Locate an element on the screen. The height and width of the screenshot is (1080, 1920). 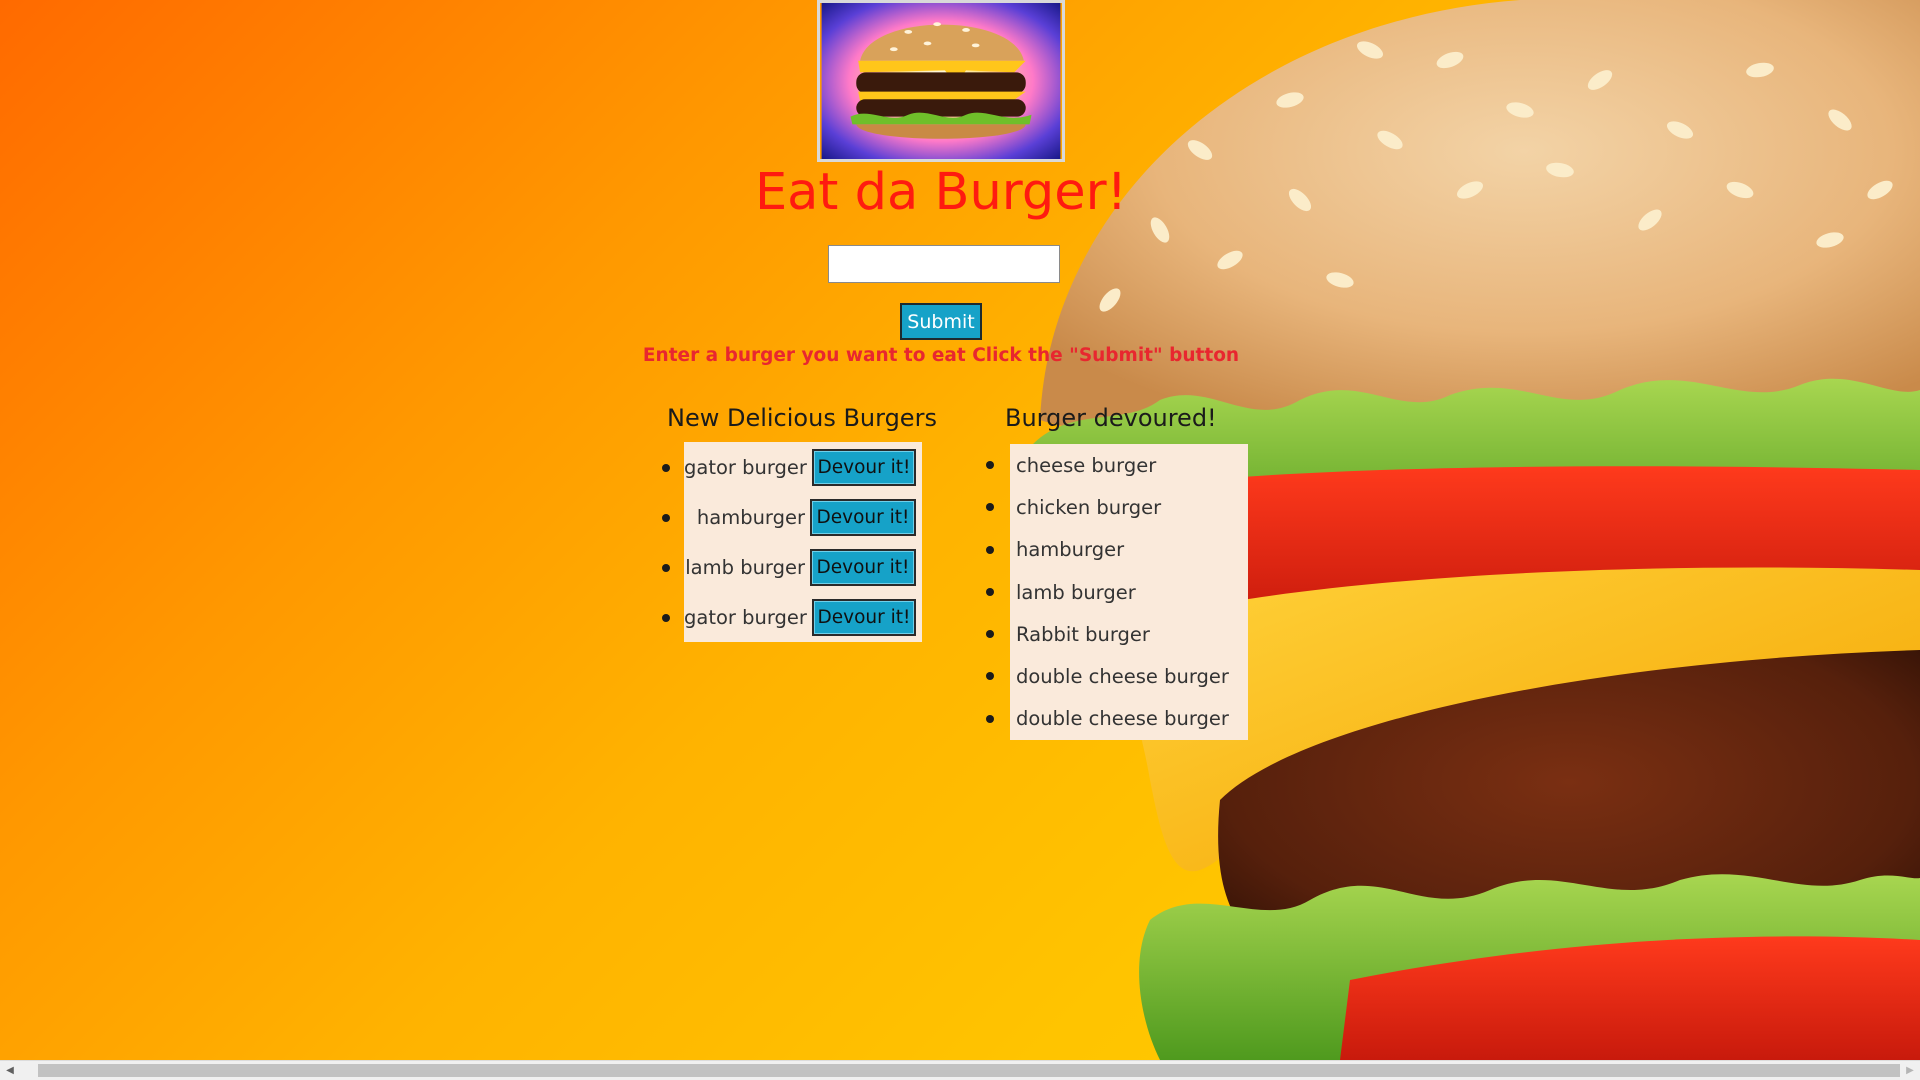
horizontal-scrollbar: ◀ ▶ is located at coordinates (960, 1070).